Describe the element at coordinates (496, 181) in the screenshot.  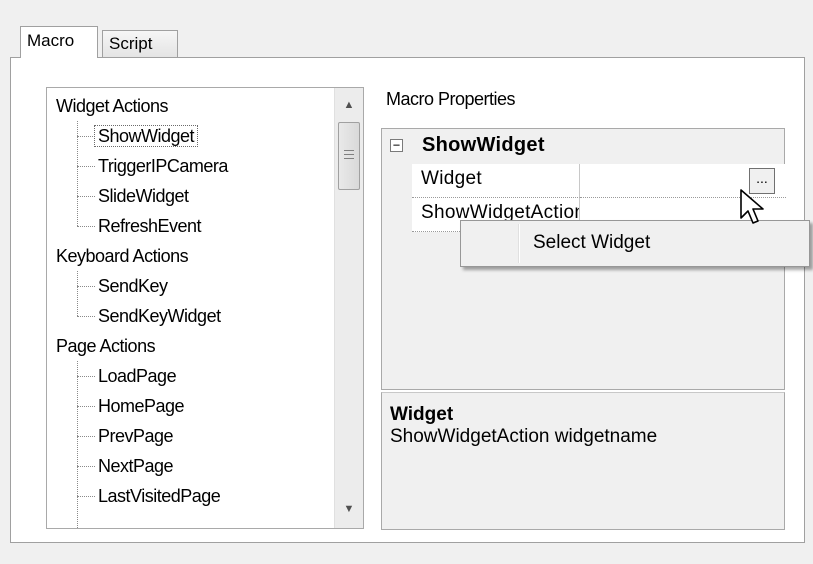
I see `property-name: Widget` at that location.